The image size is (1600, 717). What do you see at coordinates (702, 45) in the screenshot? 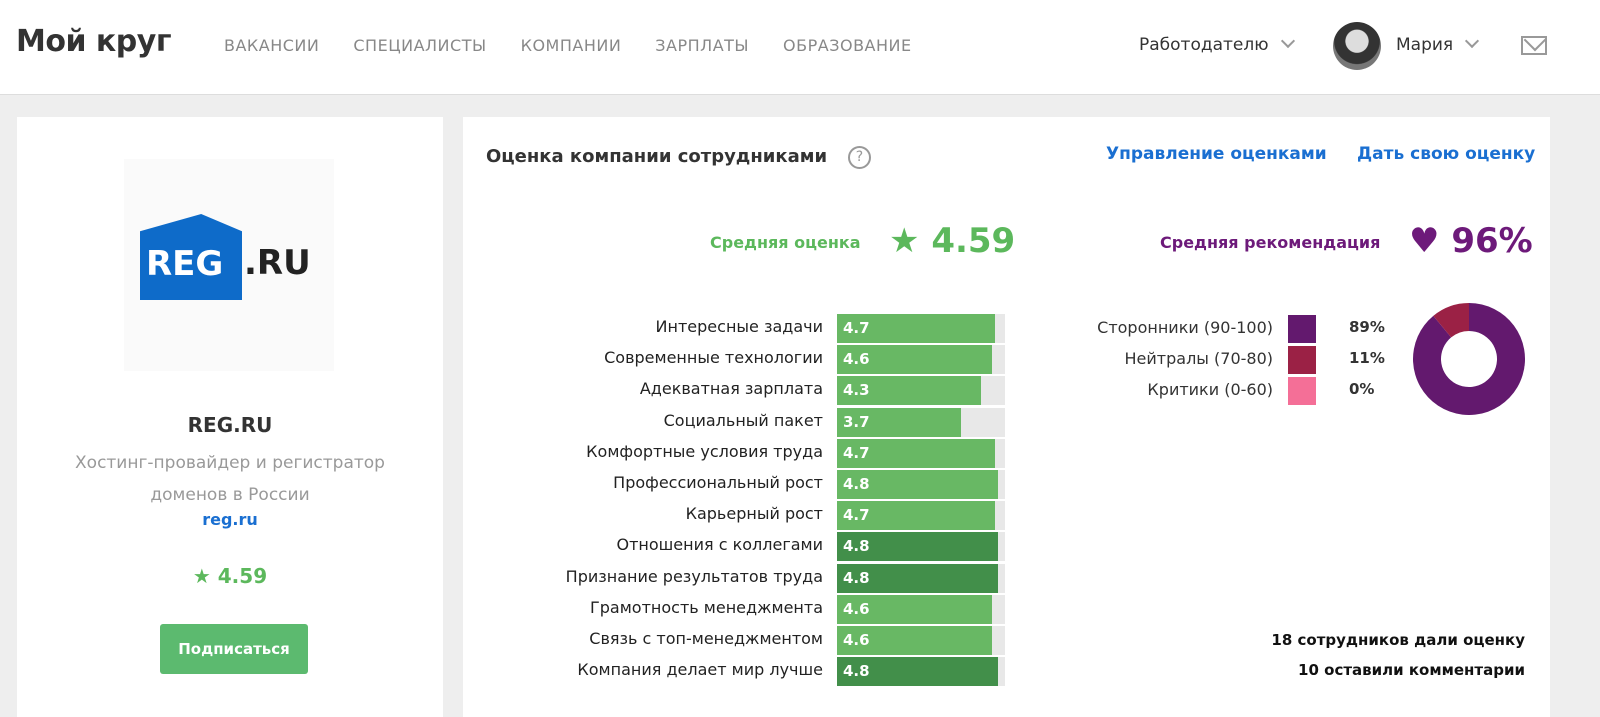
I see `nav-salaries: ЗАРПЛАТЫ` at bounding box center [702, 45].